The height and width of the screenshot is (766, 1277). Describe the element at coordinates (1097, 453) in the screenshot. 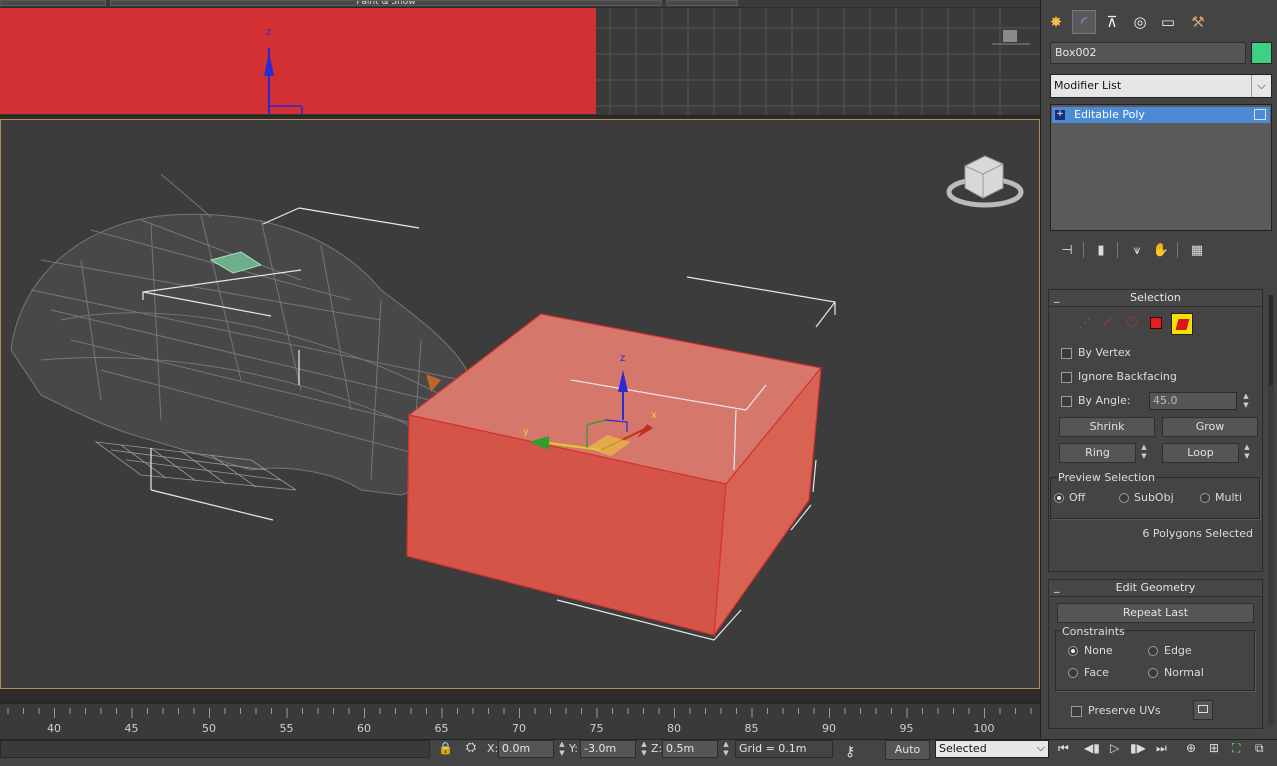

I see `ring-button: Ring` at that location.